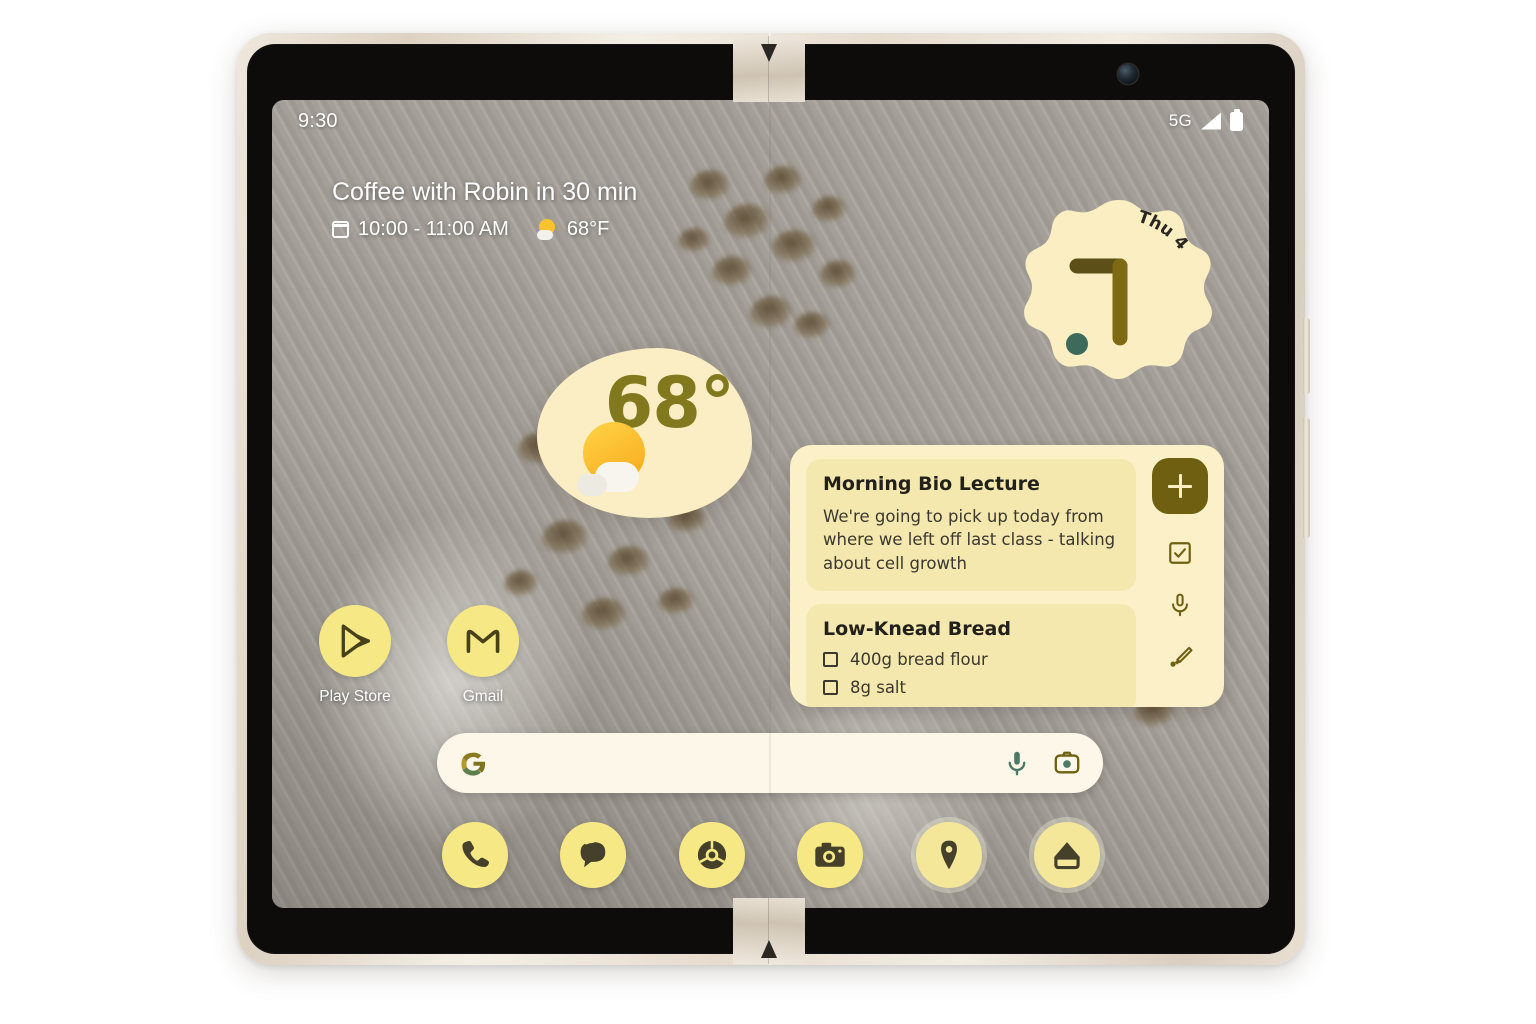 This screenshot has width=1536, height=1024. I want to click on status-bar-clock: 9:30, so click(318, 120).